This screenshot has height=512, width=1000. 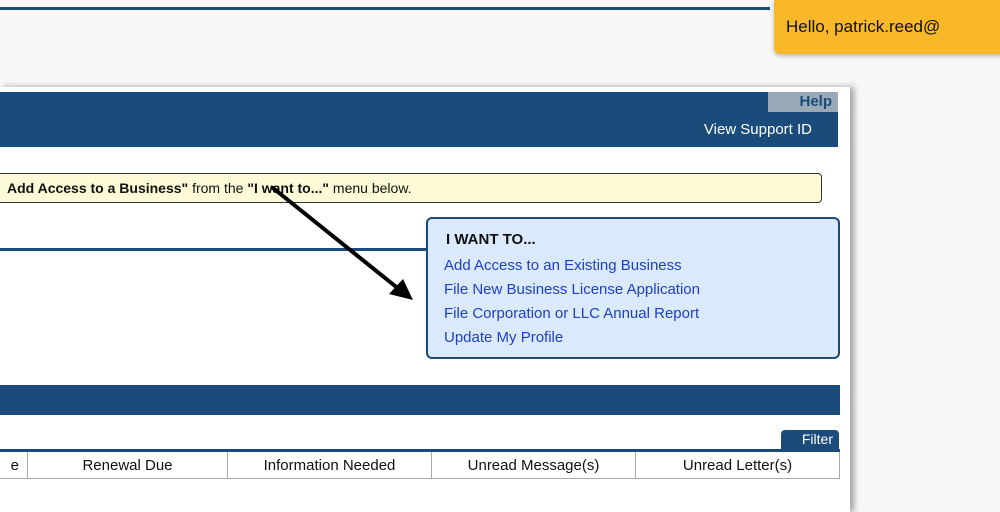 What do you see at coordinates (218, 188) in the screenshot?
I see `notice-text-middle: from the` at bounding box center [218, 188].